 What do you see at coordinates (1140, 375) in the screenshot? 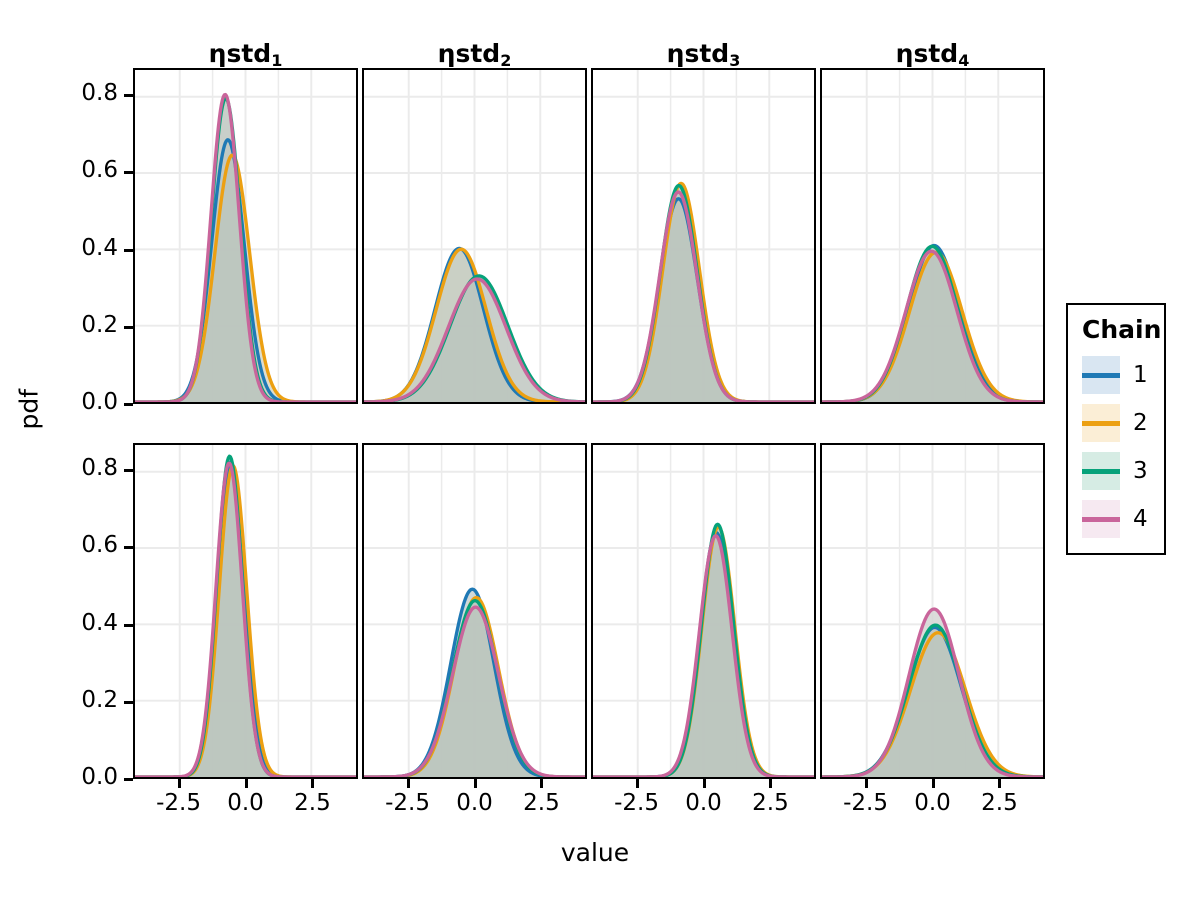
I see `legend-label-1: 1` at bounding box center [1140, 375].